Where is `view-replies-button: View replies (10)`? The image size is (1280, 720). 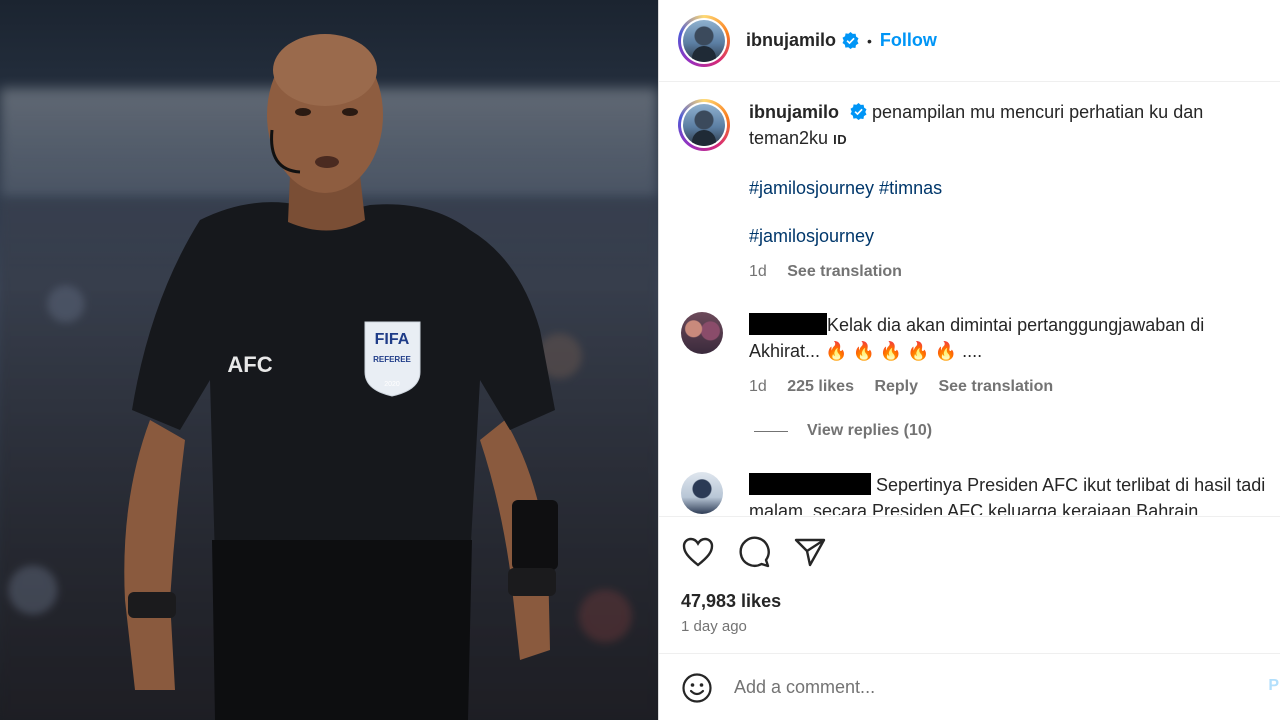 view-replies-button: View replies (10) is located at coordinates (843, 431).